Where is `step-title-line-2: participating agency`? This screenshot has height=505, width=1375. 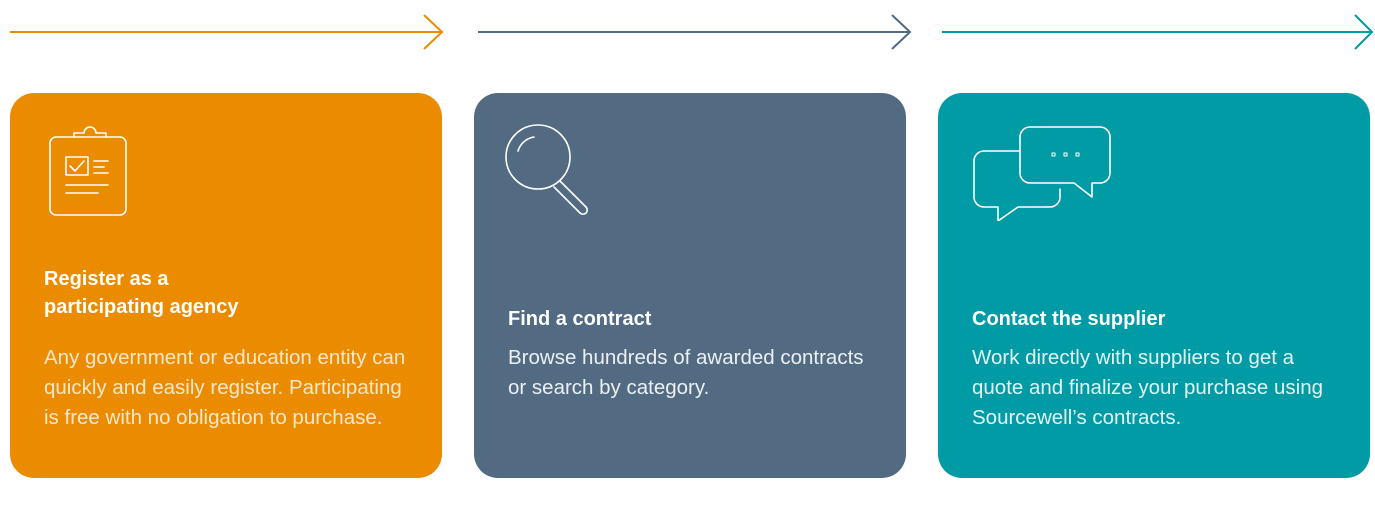 step-title-line-2: participating agency is located at coordinates (141, 307).